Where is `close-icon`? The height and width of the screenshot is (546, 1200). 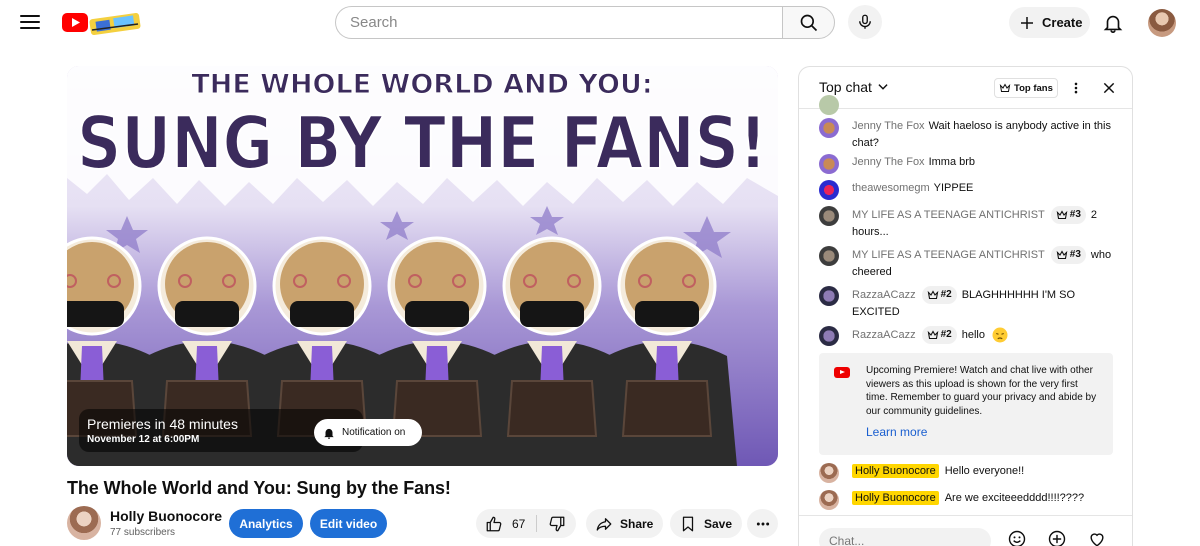 close-icon is located at coordinates (1109, 88).